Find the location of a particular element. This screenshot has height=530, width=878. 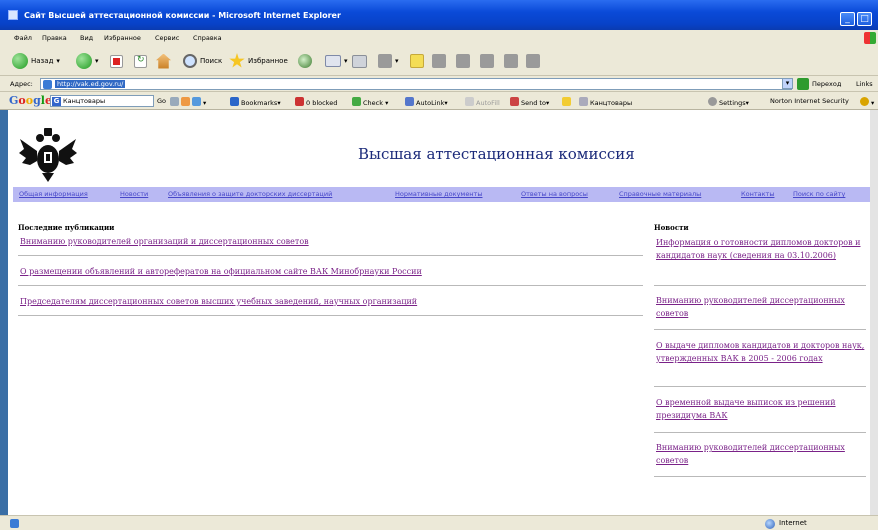

back-button: Назад ▾ is located at coordinates (36, 61).